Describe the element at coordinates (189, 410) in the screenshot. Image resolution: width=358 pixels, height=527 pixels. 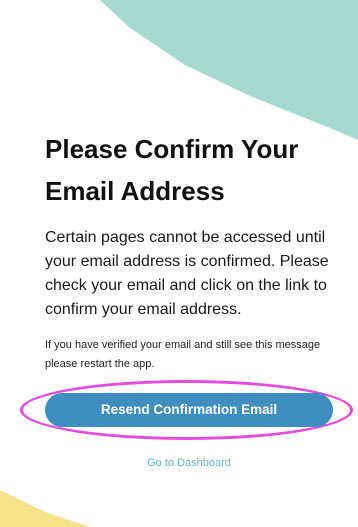
I see `resend-confirmation-button: Resend Confirmation Email` at that location.